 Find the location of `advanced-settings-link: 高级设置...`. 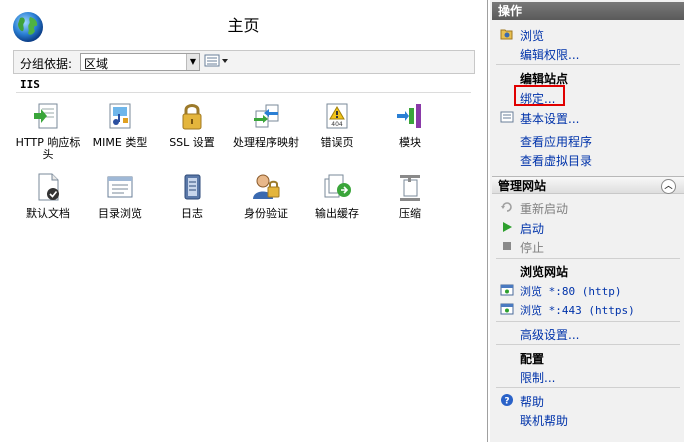

advanced-settings-link: 高级设置... is located at coordinates (549, 334).